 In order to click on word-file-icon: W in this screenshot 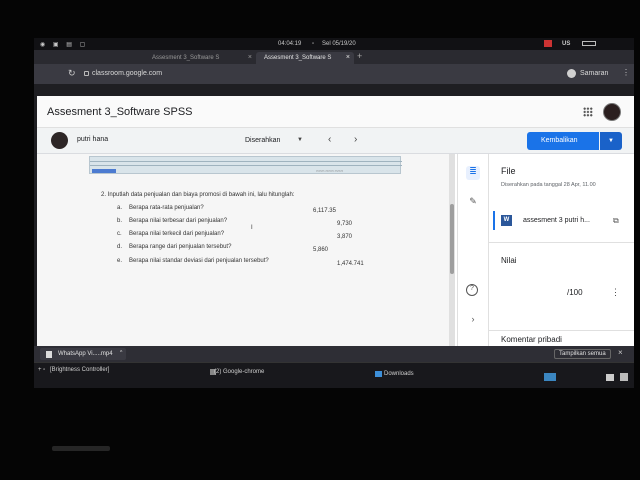, I will do `click(506, 220)`.